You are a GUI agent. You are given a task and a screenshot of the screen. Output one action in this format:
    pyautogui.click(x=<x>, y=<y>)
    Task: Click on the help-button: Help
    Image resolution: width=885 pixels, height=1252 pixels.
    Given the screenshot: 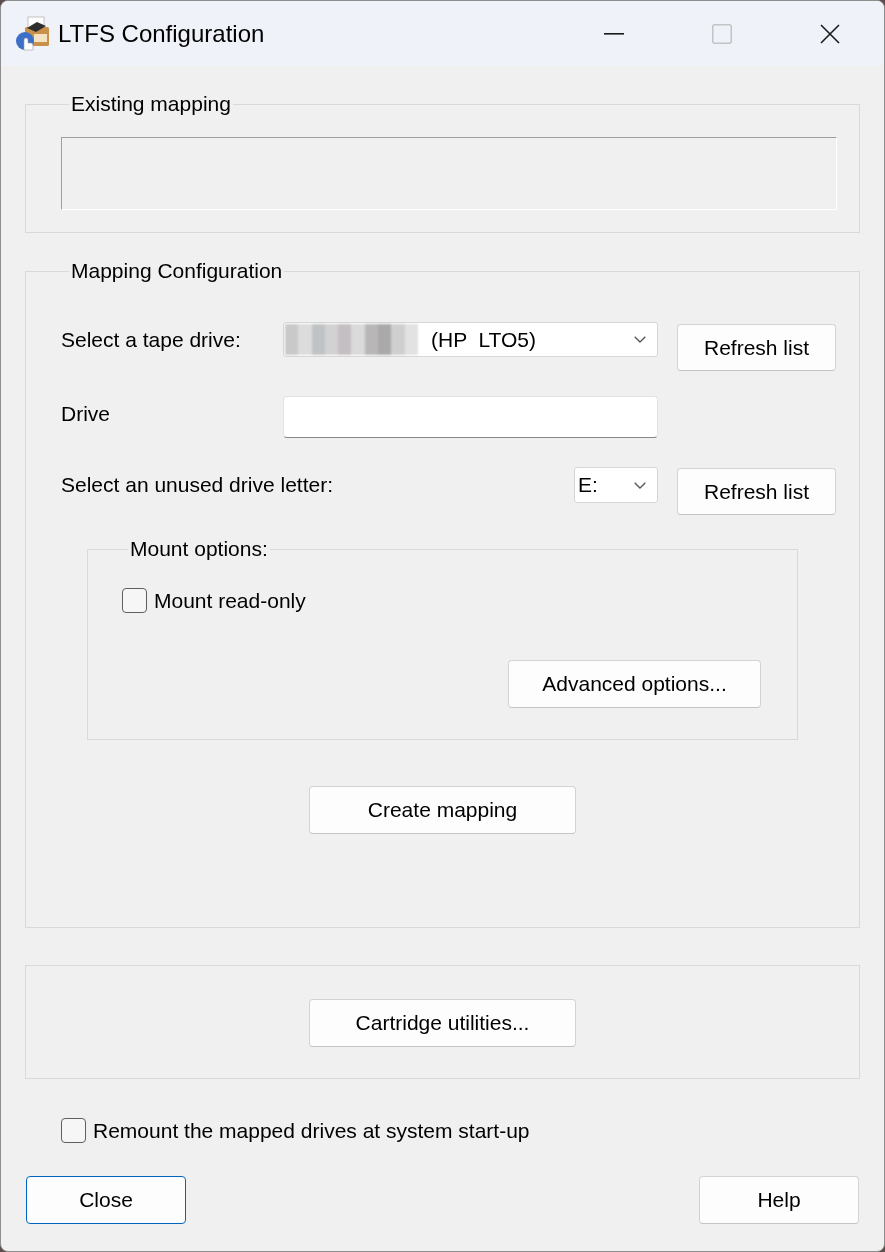 What is the action you would take?
    pyautogui.click(x=779, y=1200)
    